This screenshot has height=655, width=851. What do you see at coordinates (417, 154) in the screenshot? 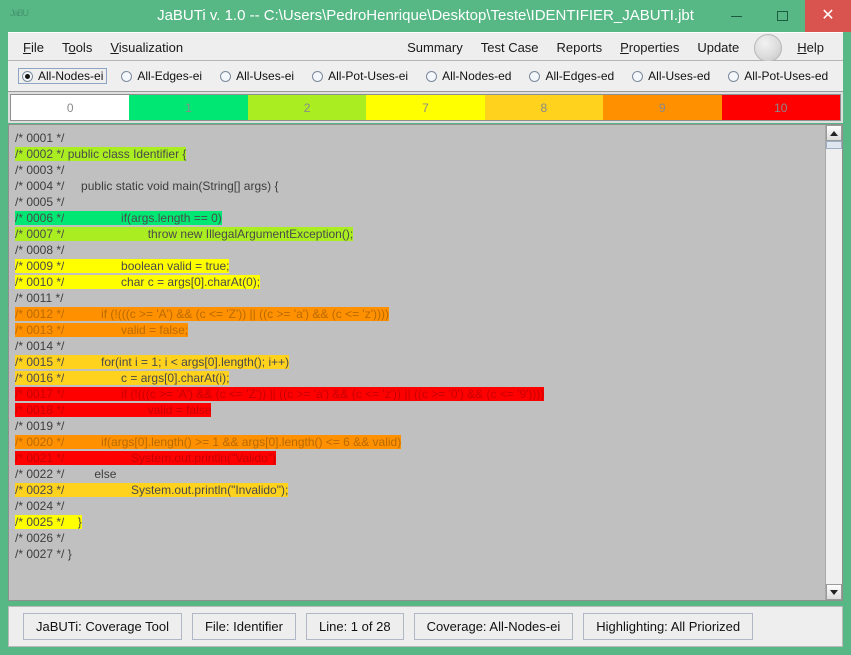
I see `code-line: /* 0002 */ public class Identifier {` at bounding box center [417, 154].